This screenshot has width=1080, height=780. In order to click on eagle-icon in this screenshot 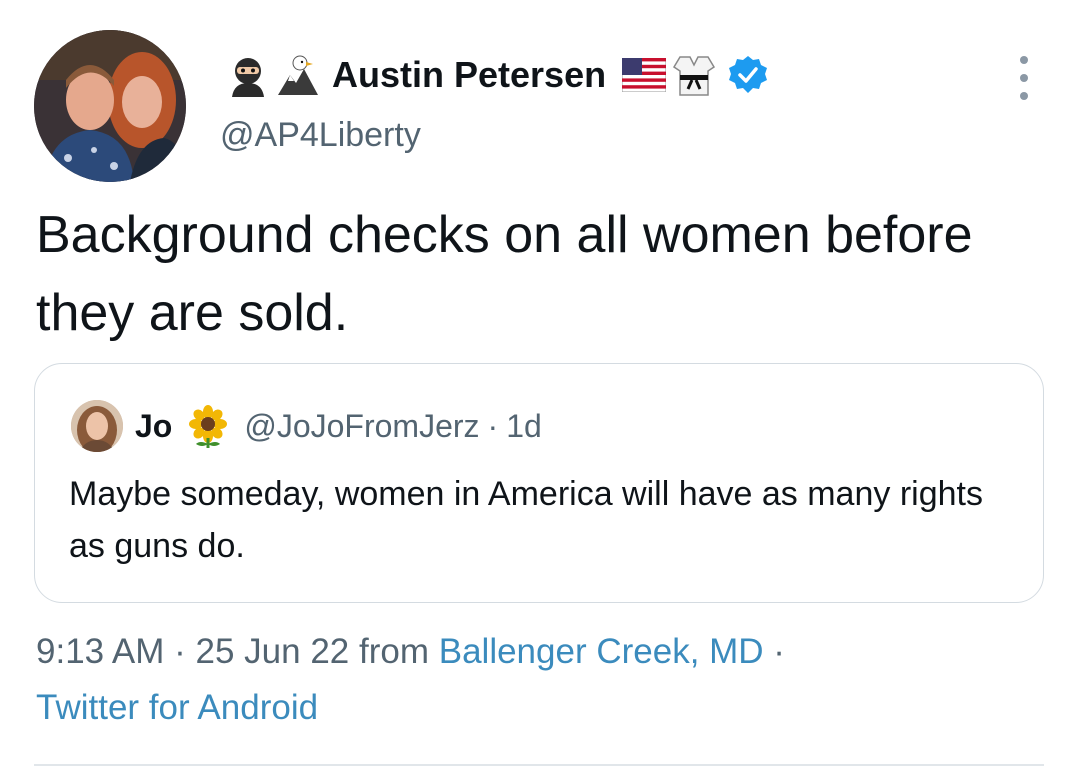, I will do `click(298, 75)`.